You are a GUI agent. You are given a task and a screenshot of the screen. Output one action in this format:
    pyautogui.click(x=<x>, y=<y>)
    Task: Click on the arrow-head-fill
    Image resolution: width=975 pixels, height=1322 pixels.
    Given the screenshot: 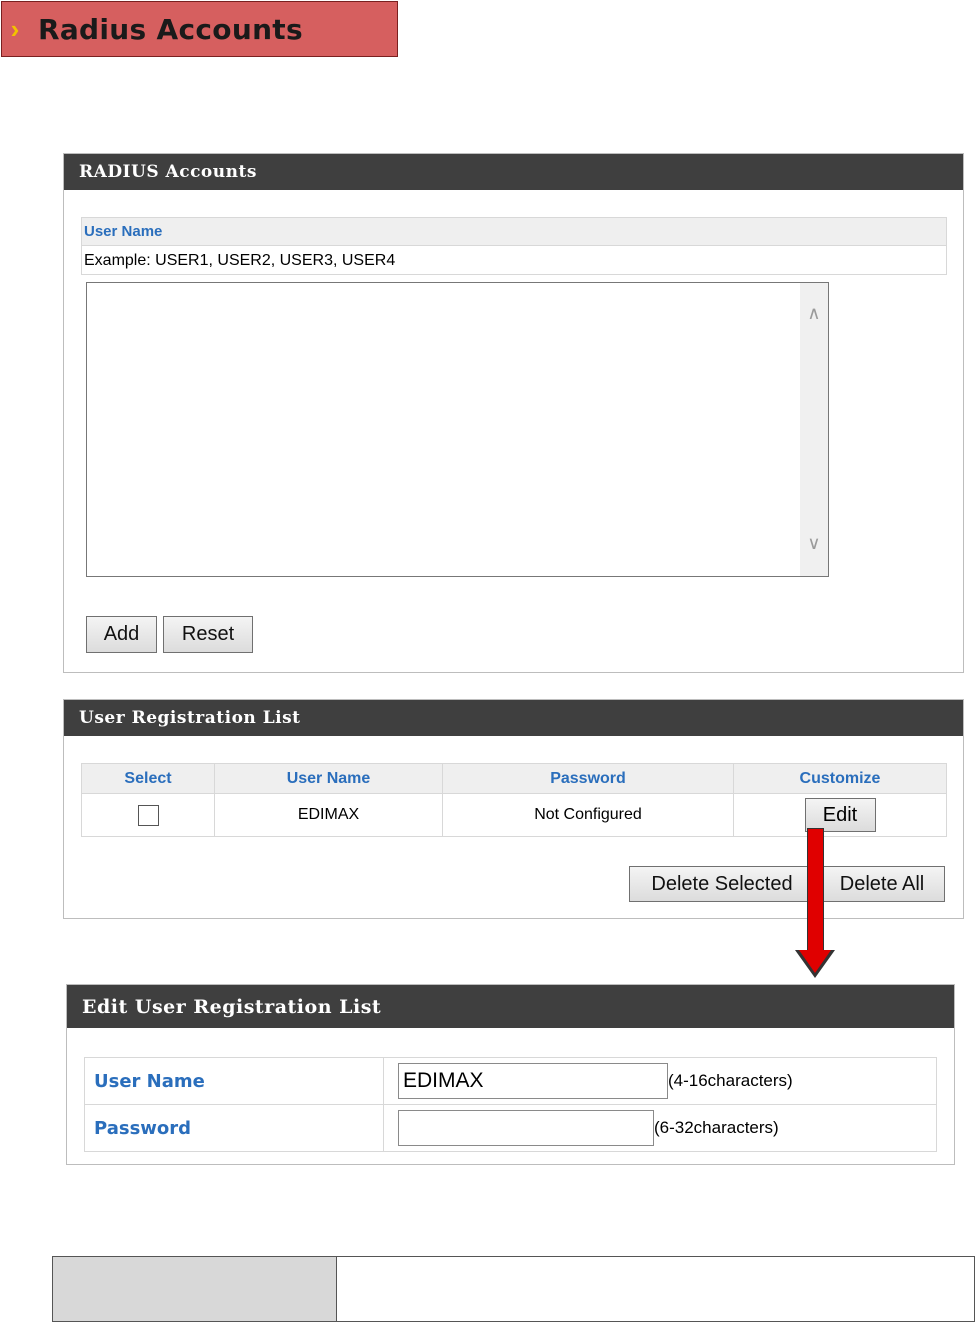 What is the action you would take?
    pyautogui.click(x=815, y=961)
    